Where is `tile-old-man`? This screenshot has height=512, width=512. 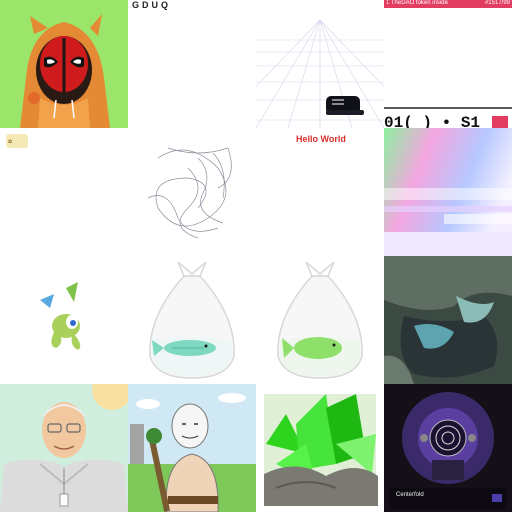 tile-old-man is located at coordinates (64, 448).